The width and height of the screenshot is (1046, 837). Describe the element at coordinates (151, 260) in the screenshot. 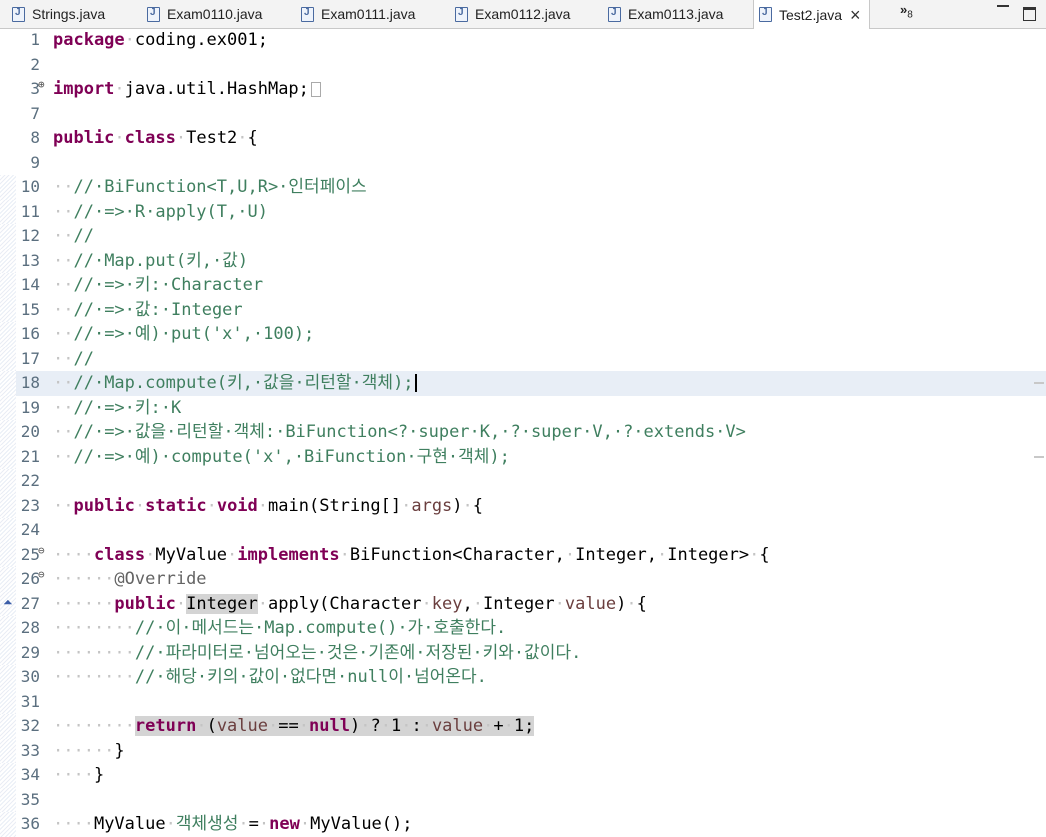

I see `code-text: ··//·Map.put(키,·값)` at that location.